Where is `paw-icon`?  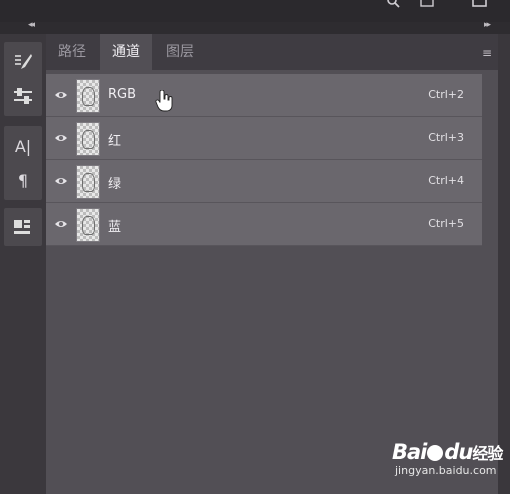
paw-icon is located at coordinates (435, 453).